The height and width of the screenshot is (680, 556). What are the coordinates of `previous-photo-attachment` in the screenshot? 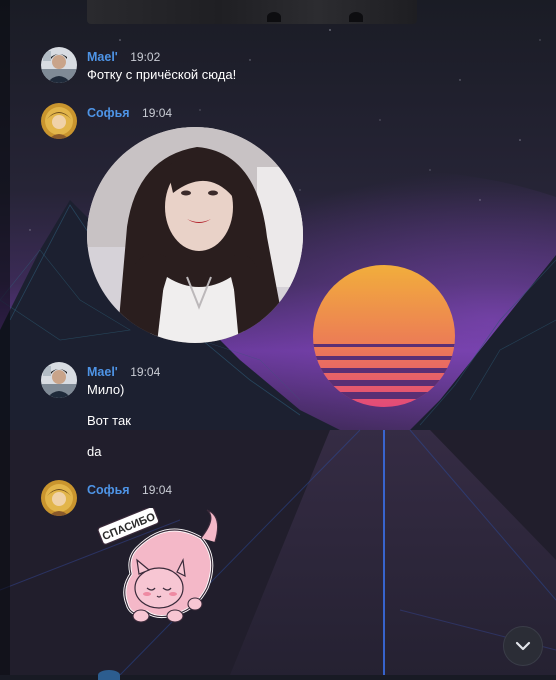 It's located at (252, 12).